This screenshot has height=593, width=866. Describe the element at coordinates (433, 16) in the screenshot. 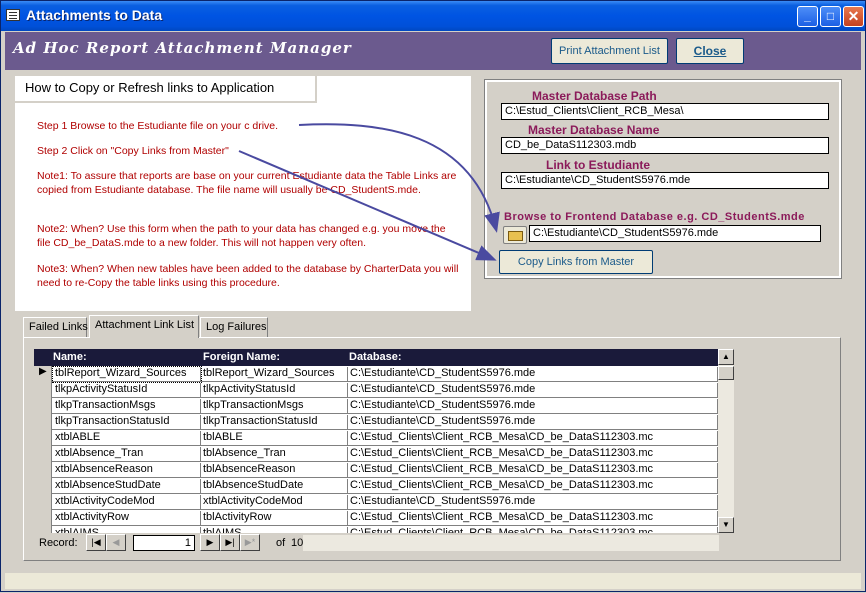

I see `title-bar: Attachments to Data _ □ ✕` at that location.